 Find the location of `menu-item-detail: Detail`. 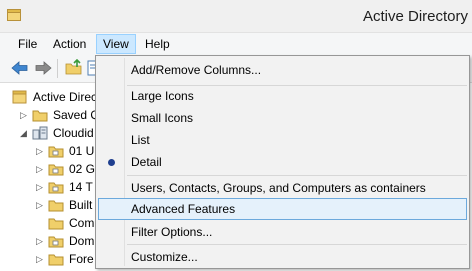

menu-item-detail: Detail is located at coordinates (282, 162).